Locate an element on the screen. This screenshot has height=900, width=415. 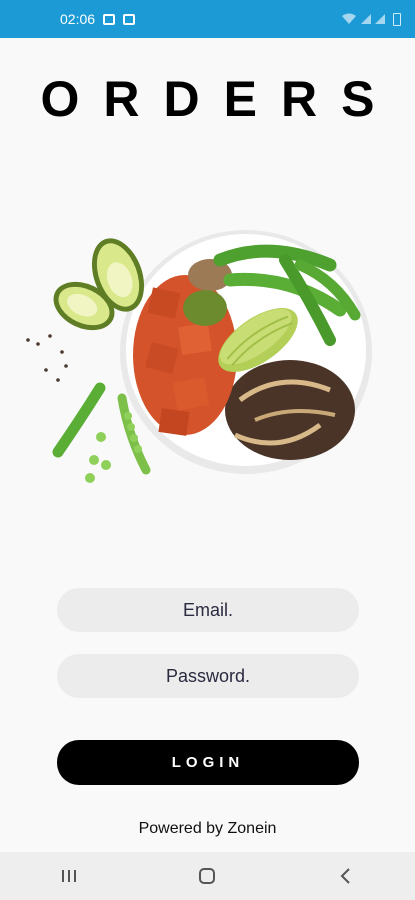
email-field is located at coordinates (208, 610).